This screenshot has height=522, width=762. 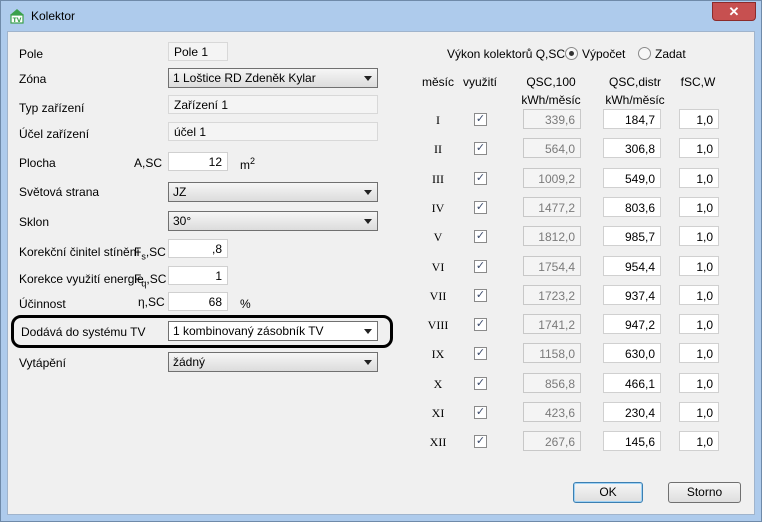 What do you see at coordinates (17, 16) in the screenshot?
I see `tv-house-icon: TV` at bounding box center [17, 16].